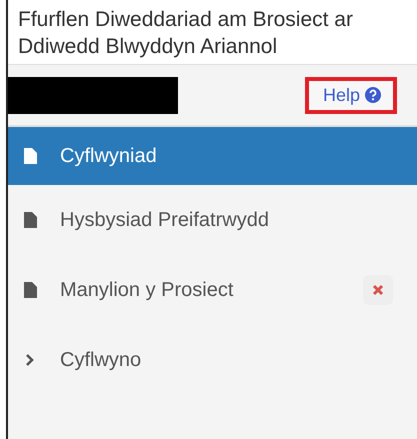 Image resolution: width=417 pixels, height=439 pixels. Describe the element at coordinates (212, 156) in the screenshot. I see `nav-item: Cyflwyniad` at that location.